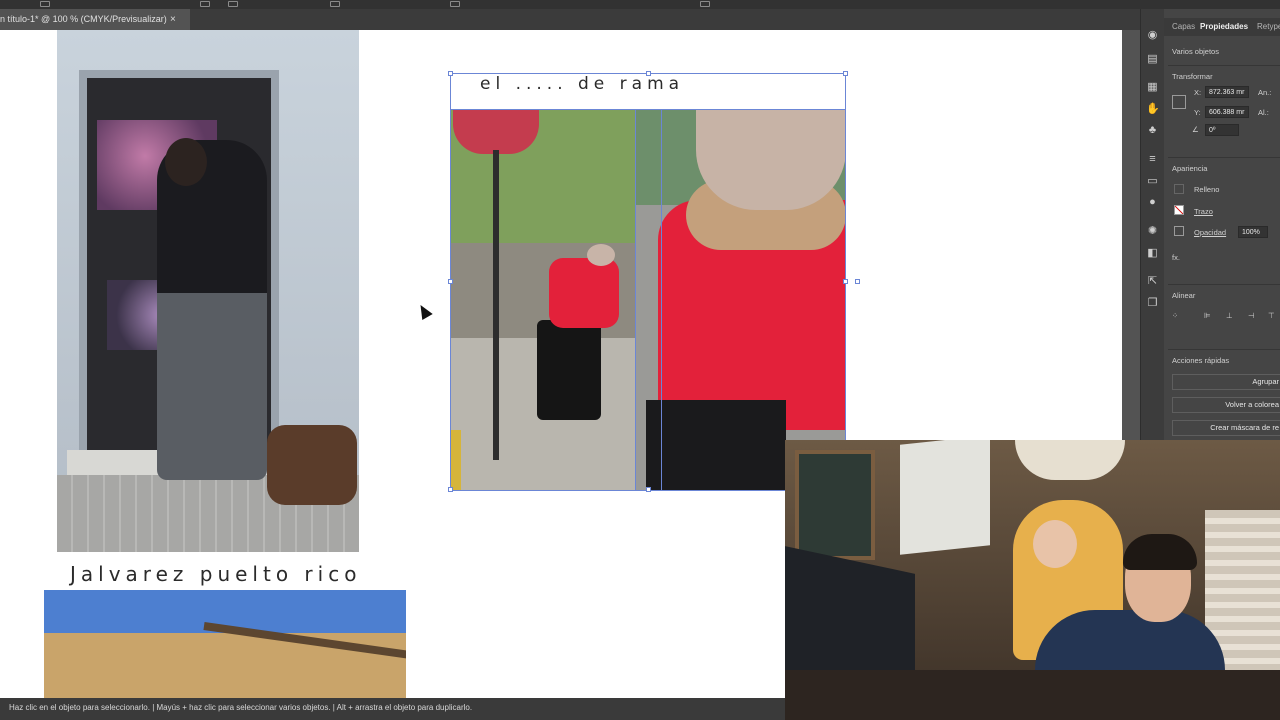 This screenshot has height=720, width=1280. Describe the element at coordinates (496, 305) in the screenshot. I see `photo-pole` at that location.